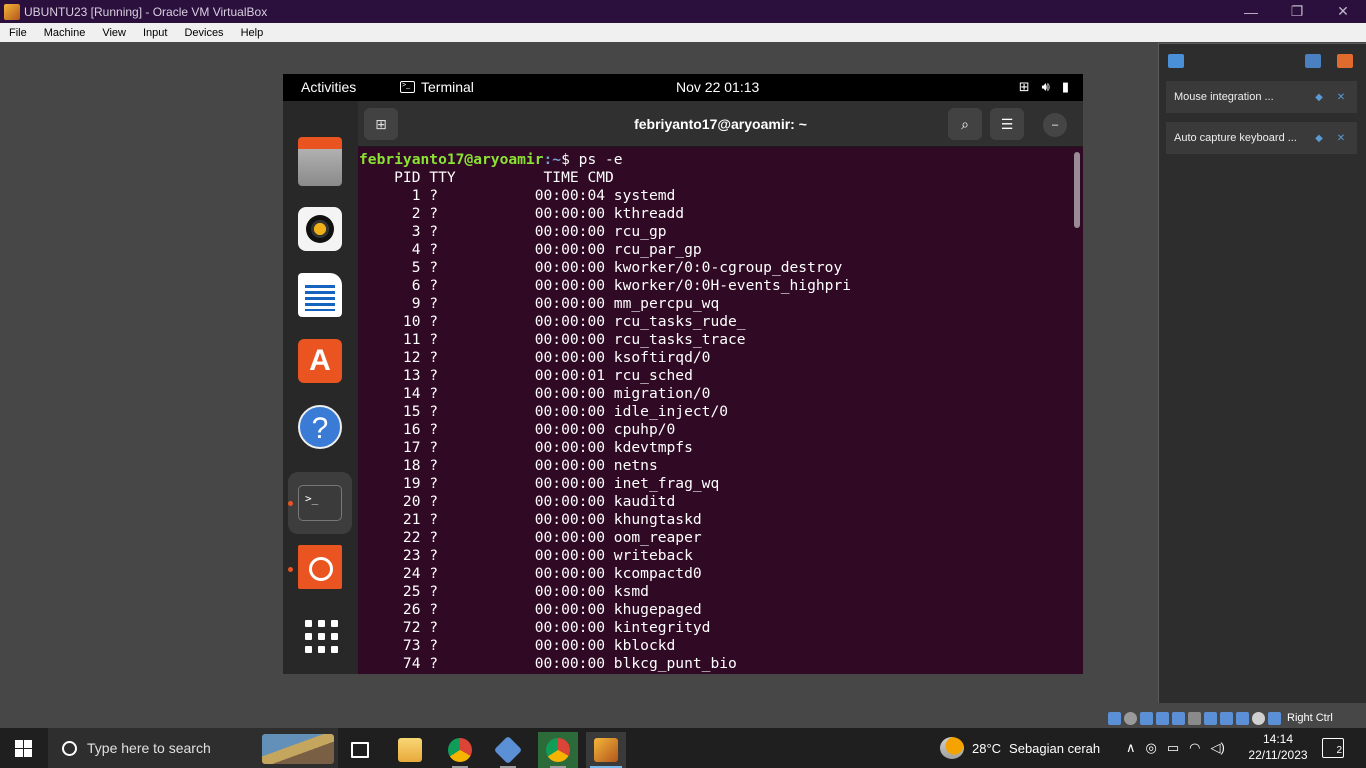  What do you see at coordinates (320, 635) in the screenshot?
I see `show-apps-icon` at bounding box center [320, 635].